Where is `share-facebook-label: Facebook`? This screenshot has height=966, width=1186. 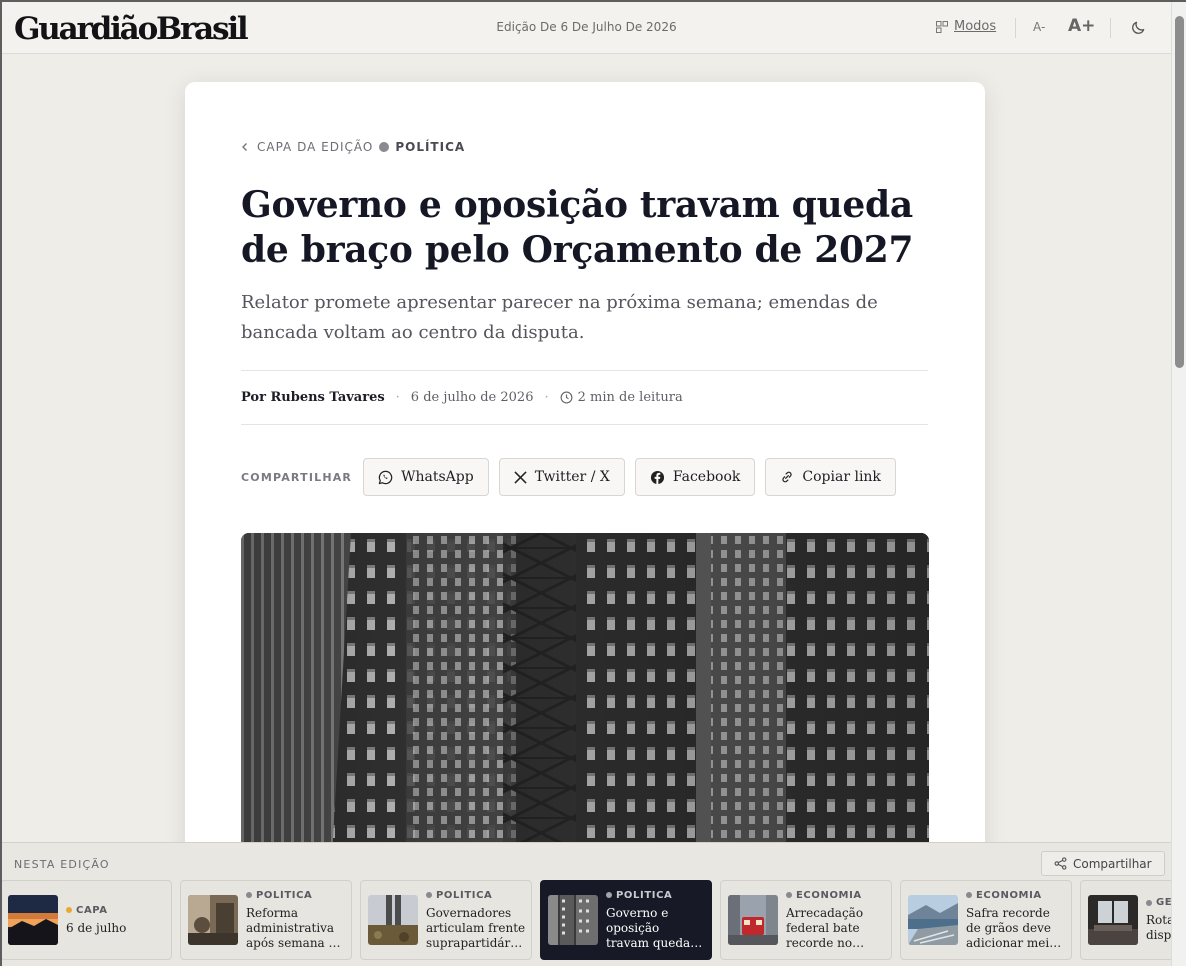 share-facebook-label: Facebook is located at coordinates (706, 477).